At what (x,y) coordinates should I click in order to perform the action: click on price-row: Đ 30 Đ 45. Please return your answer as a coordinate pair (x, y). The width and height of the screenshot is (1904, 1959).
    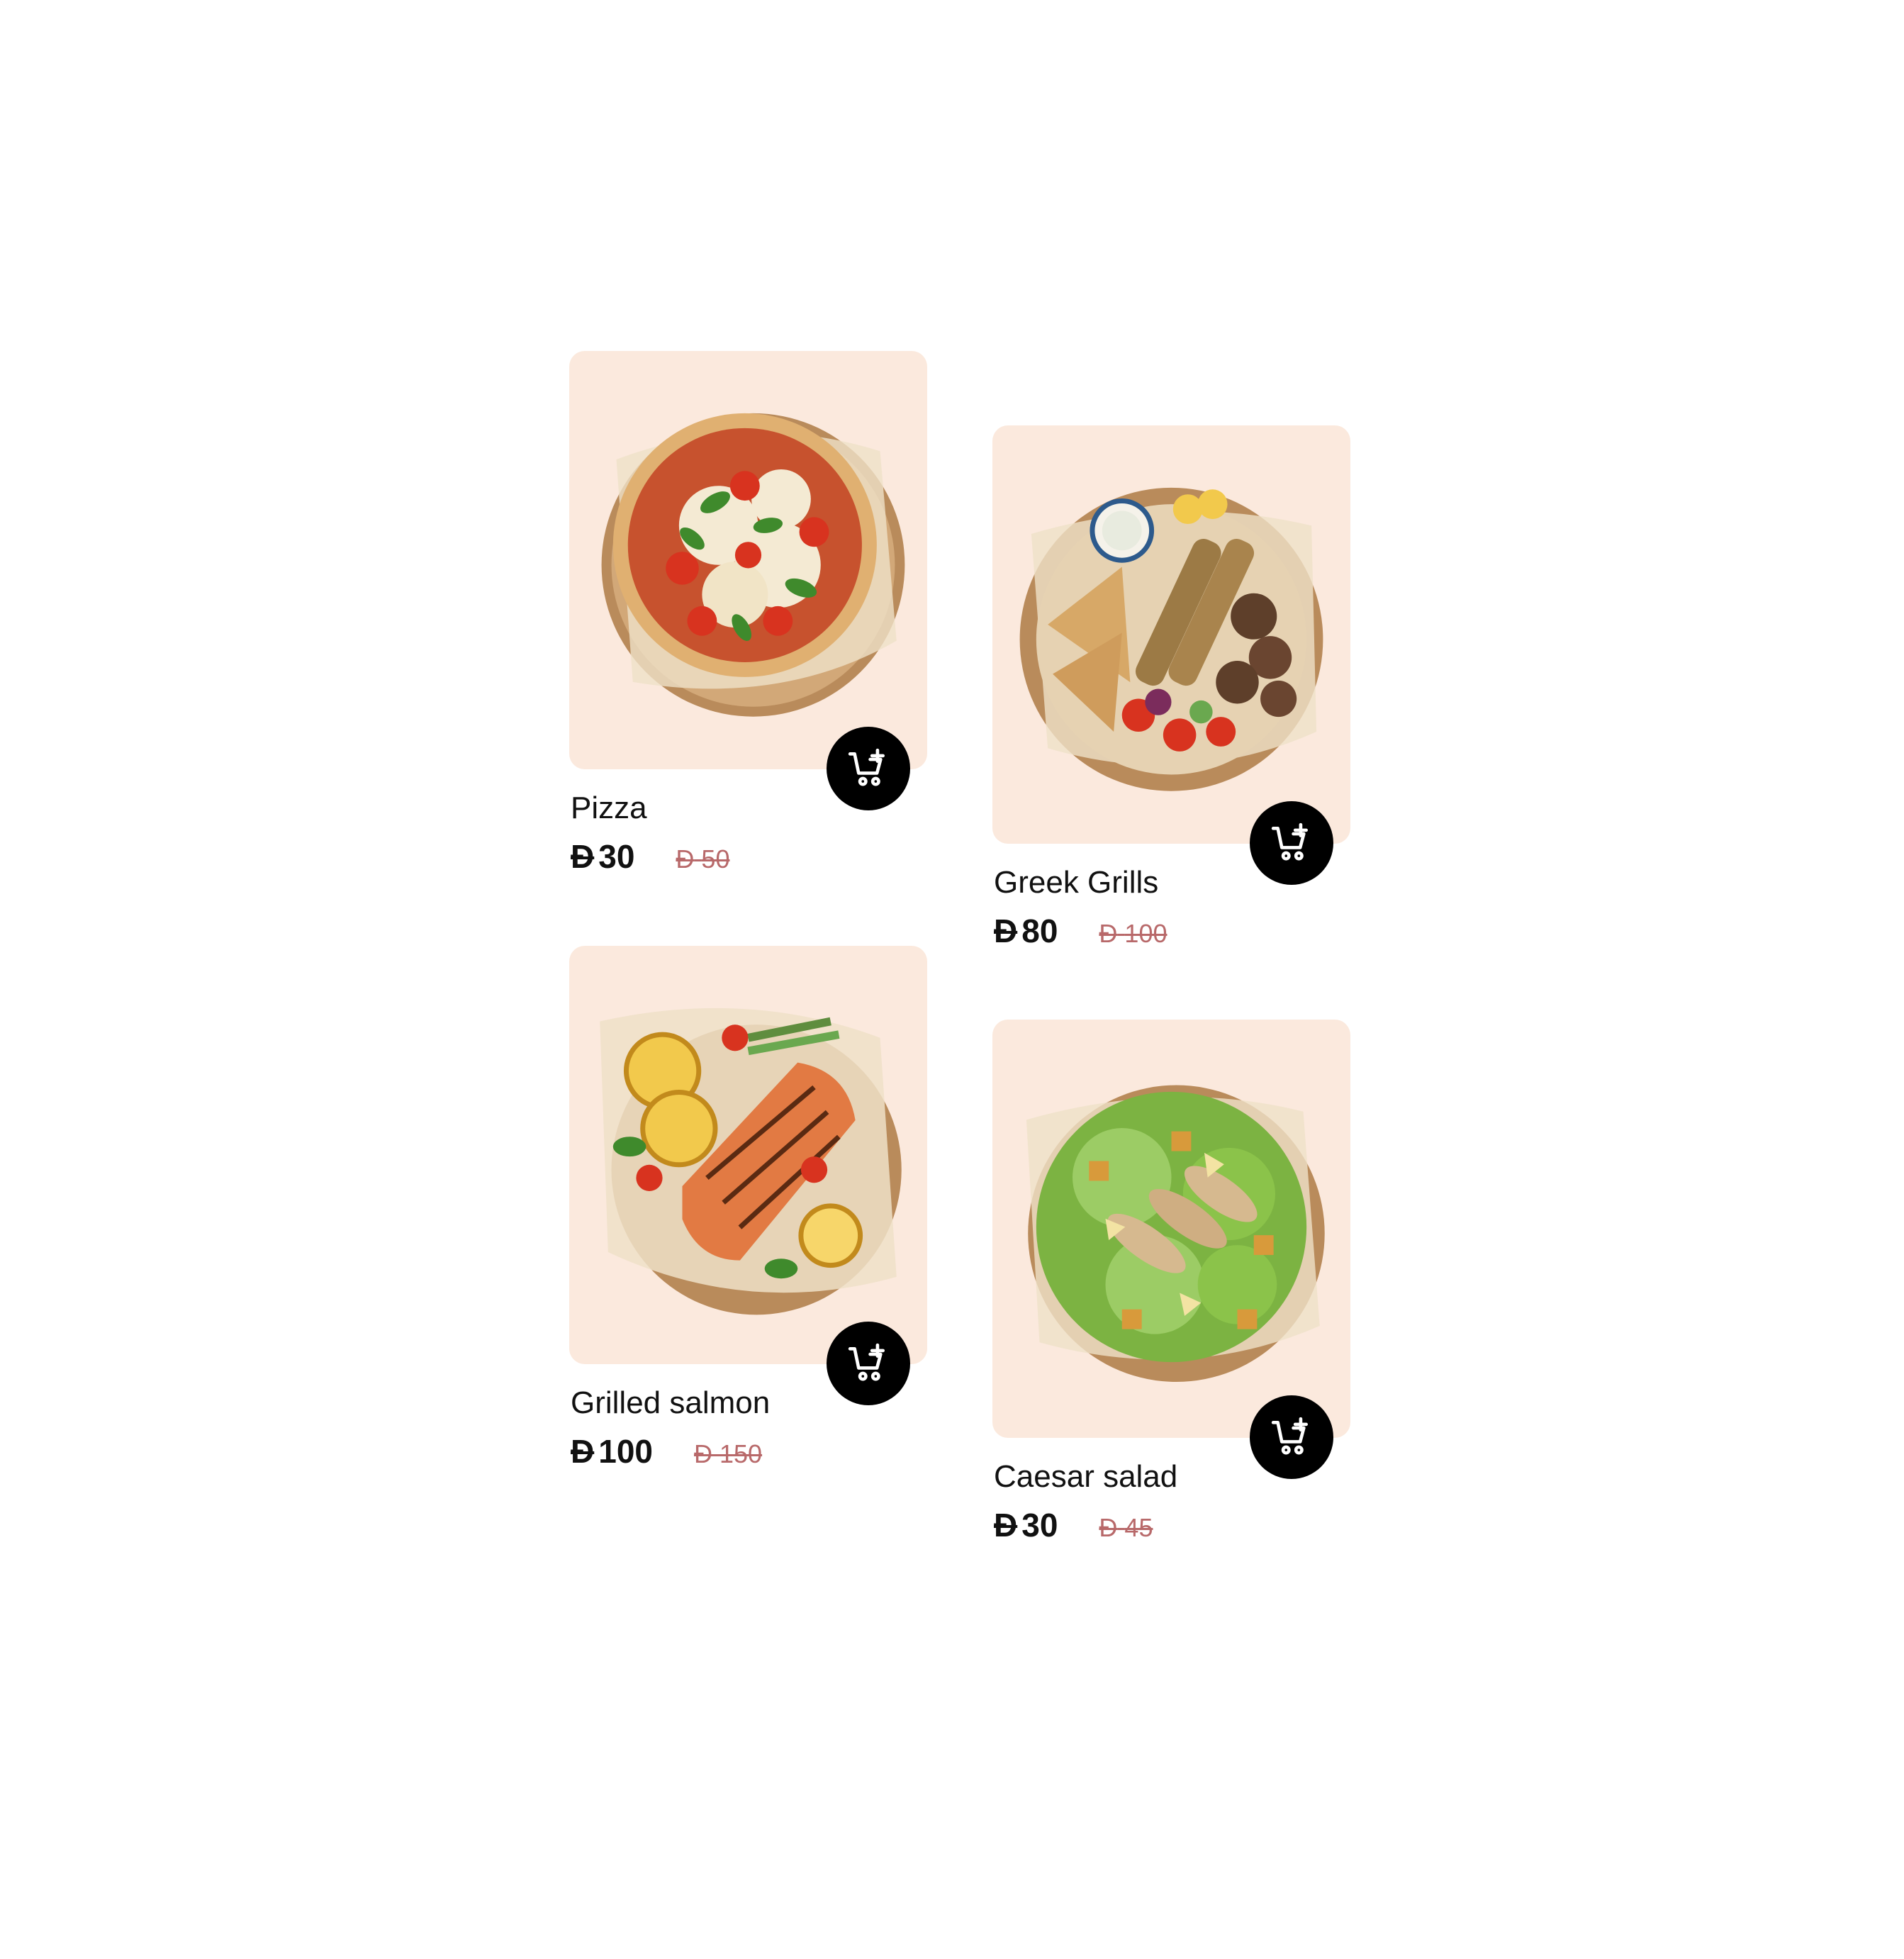
    Looking at the image, I should click on (1172, 1525).